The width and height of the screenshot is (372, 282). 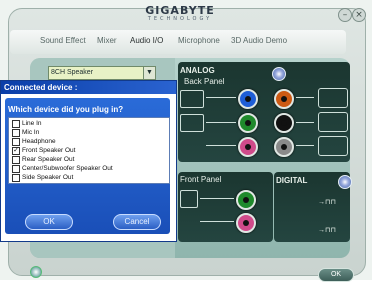 What do you see at coordinates (63, 40) in the screenshot?
I see `tab-sound-effect: Sound Effect` at bounding box center [63, 40].